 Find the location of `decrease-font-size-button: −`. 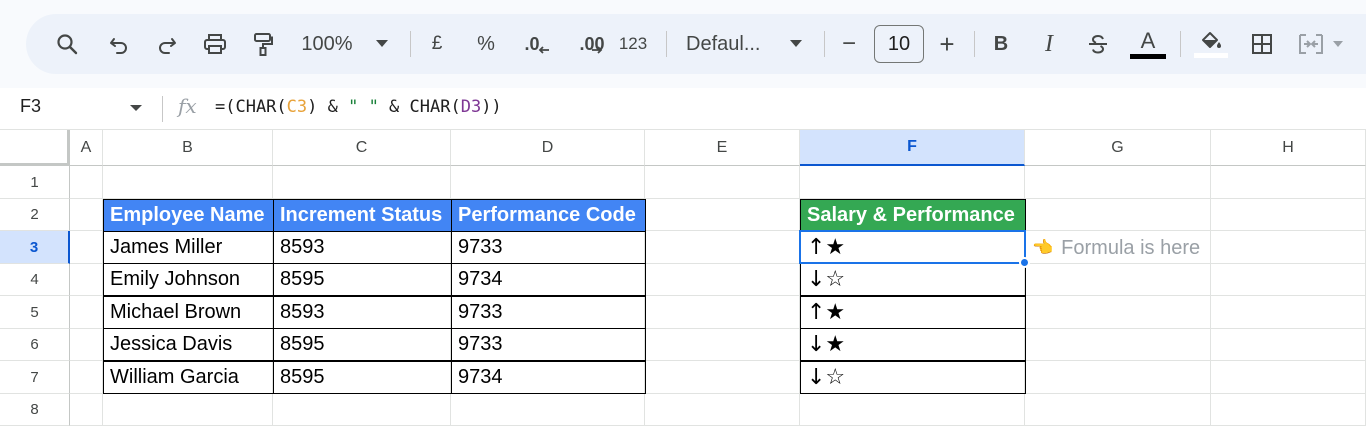

decrease-font-size-button: − is located at coordinates (849, 44).